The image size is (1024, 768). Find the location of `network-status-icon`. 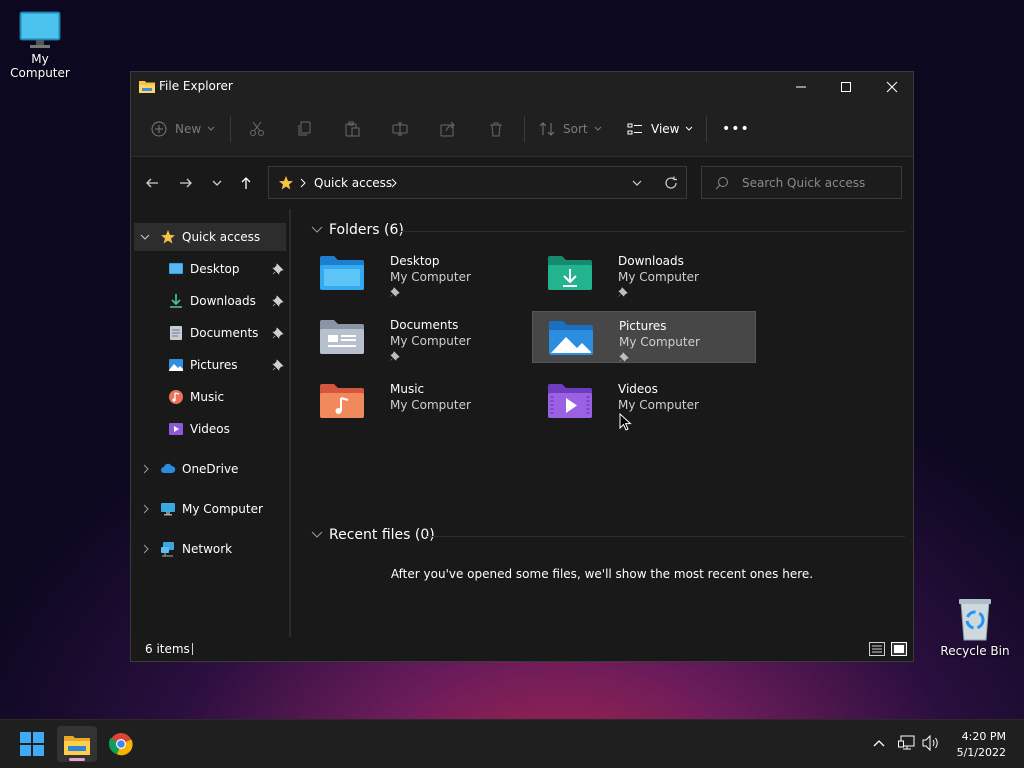

network-status-icon is located at coordinates (907, 743).